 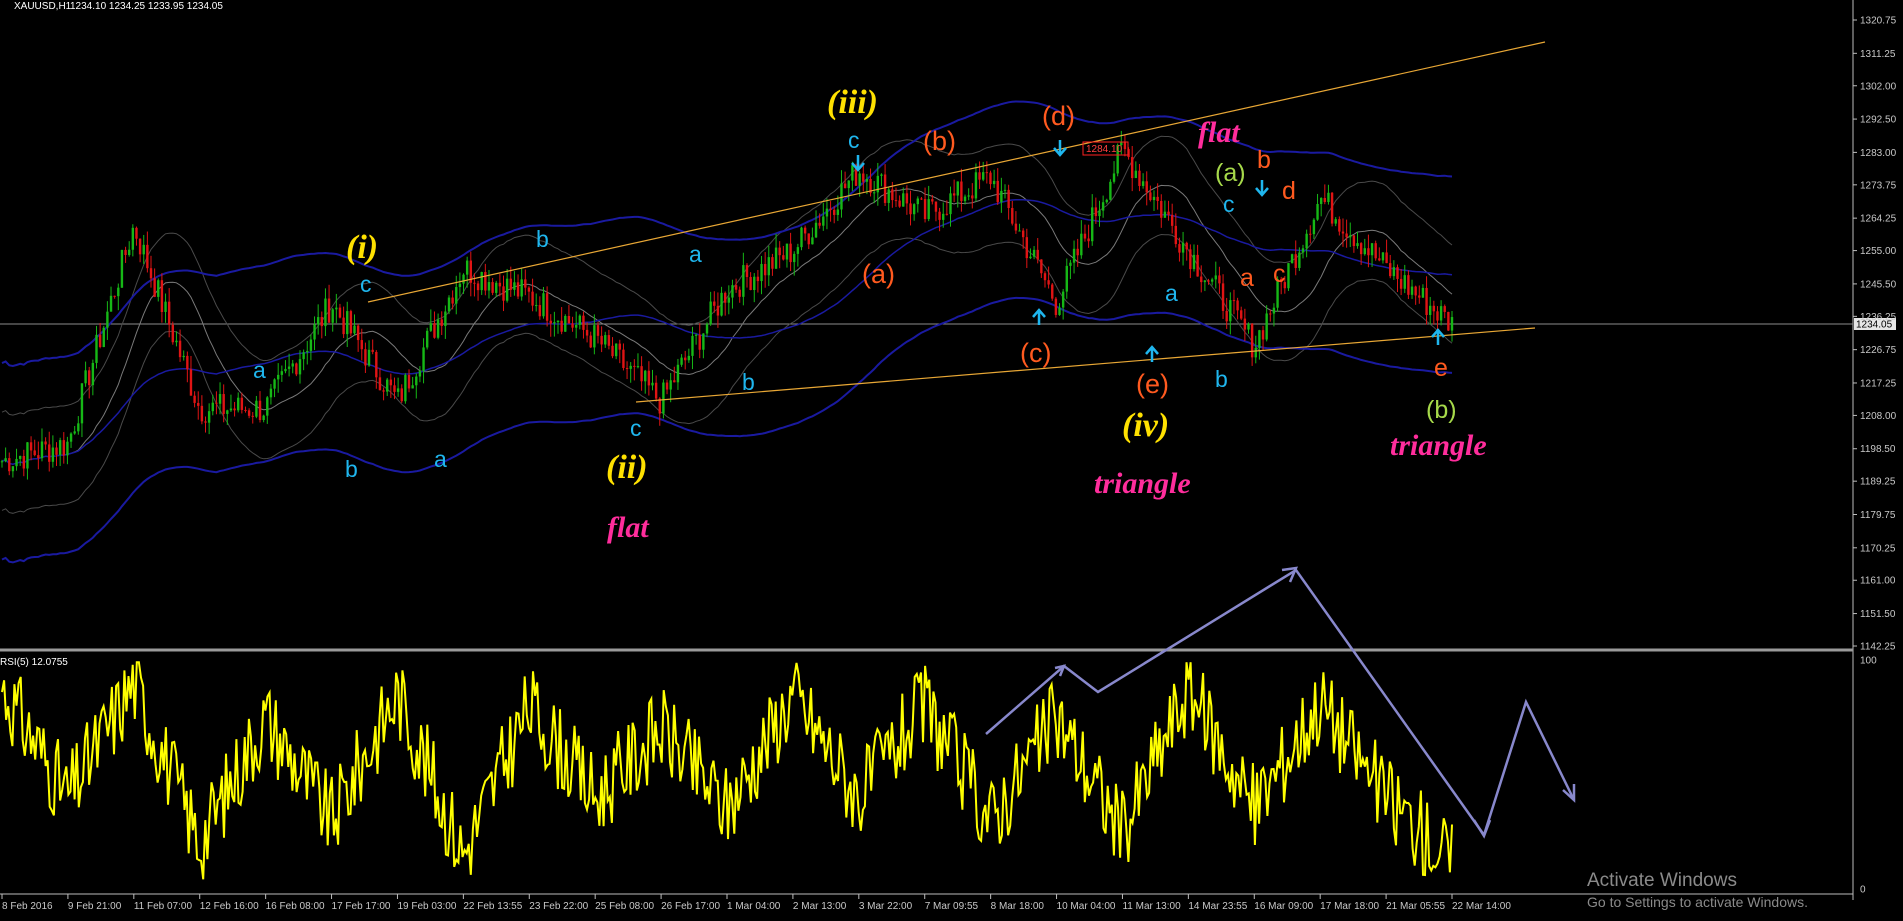 What do you see at coordinates (1878, 120) in the screenshot?
I see `price-tick-label: 1292.50` at bounding box center [1878, 120].